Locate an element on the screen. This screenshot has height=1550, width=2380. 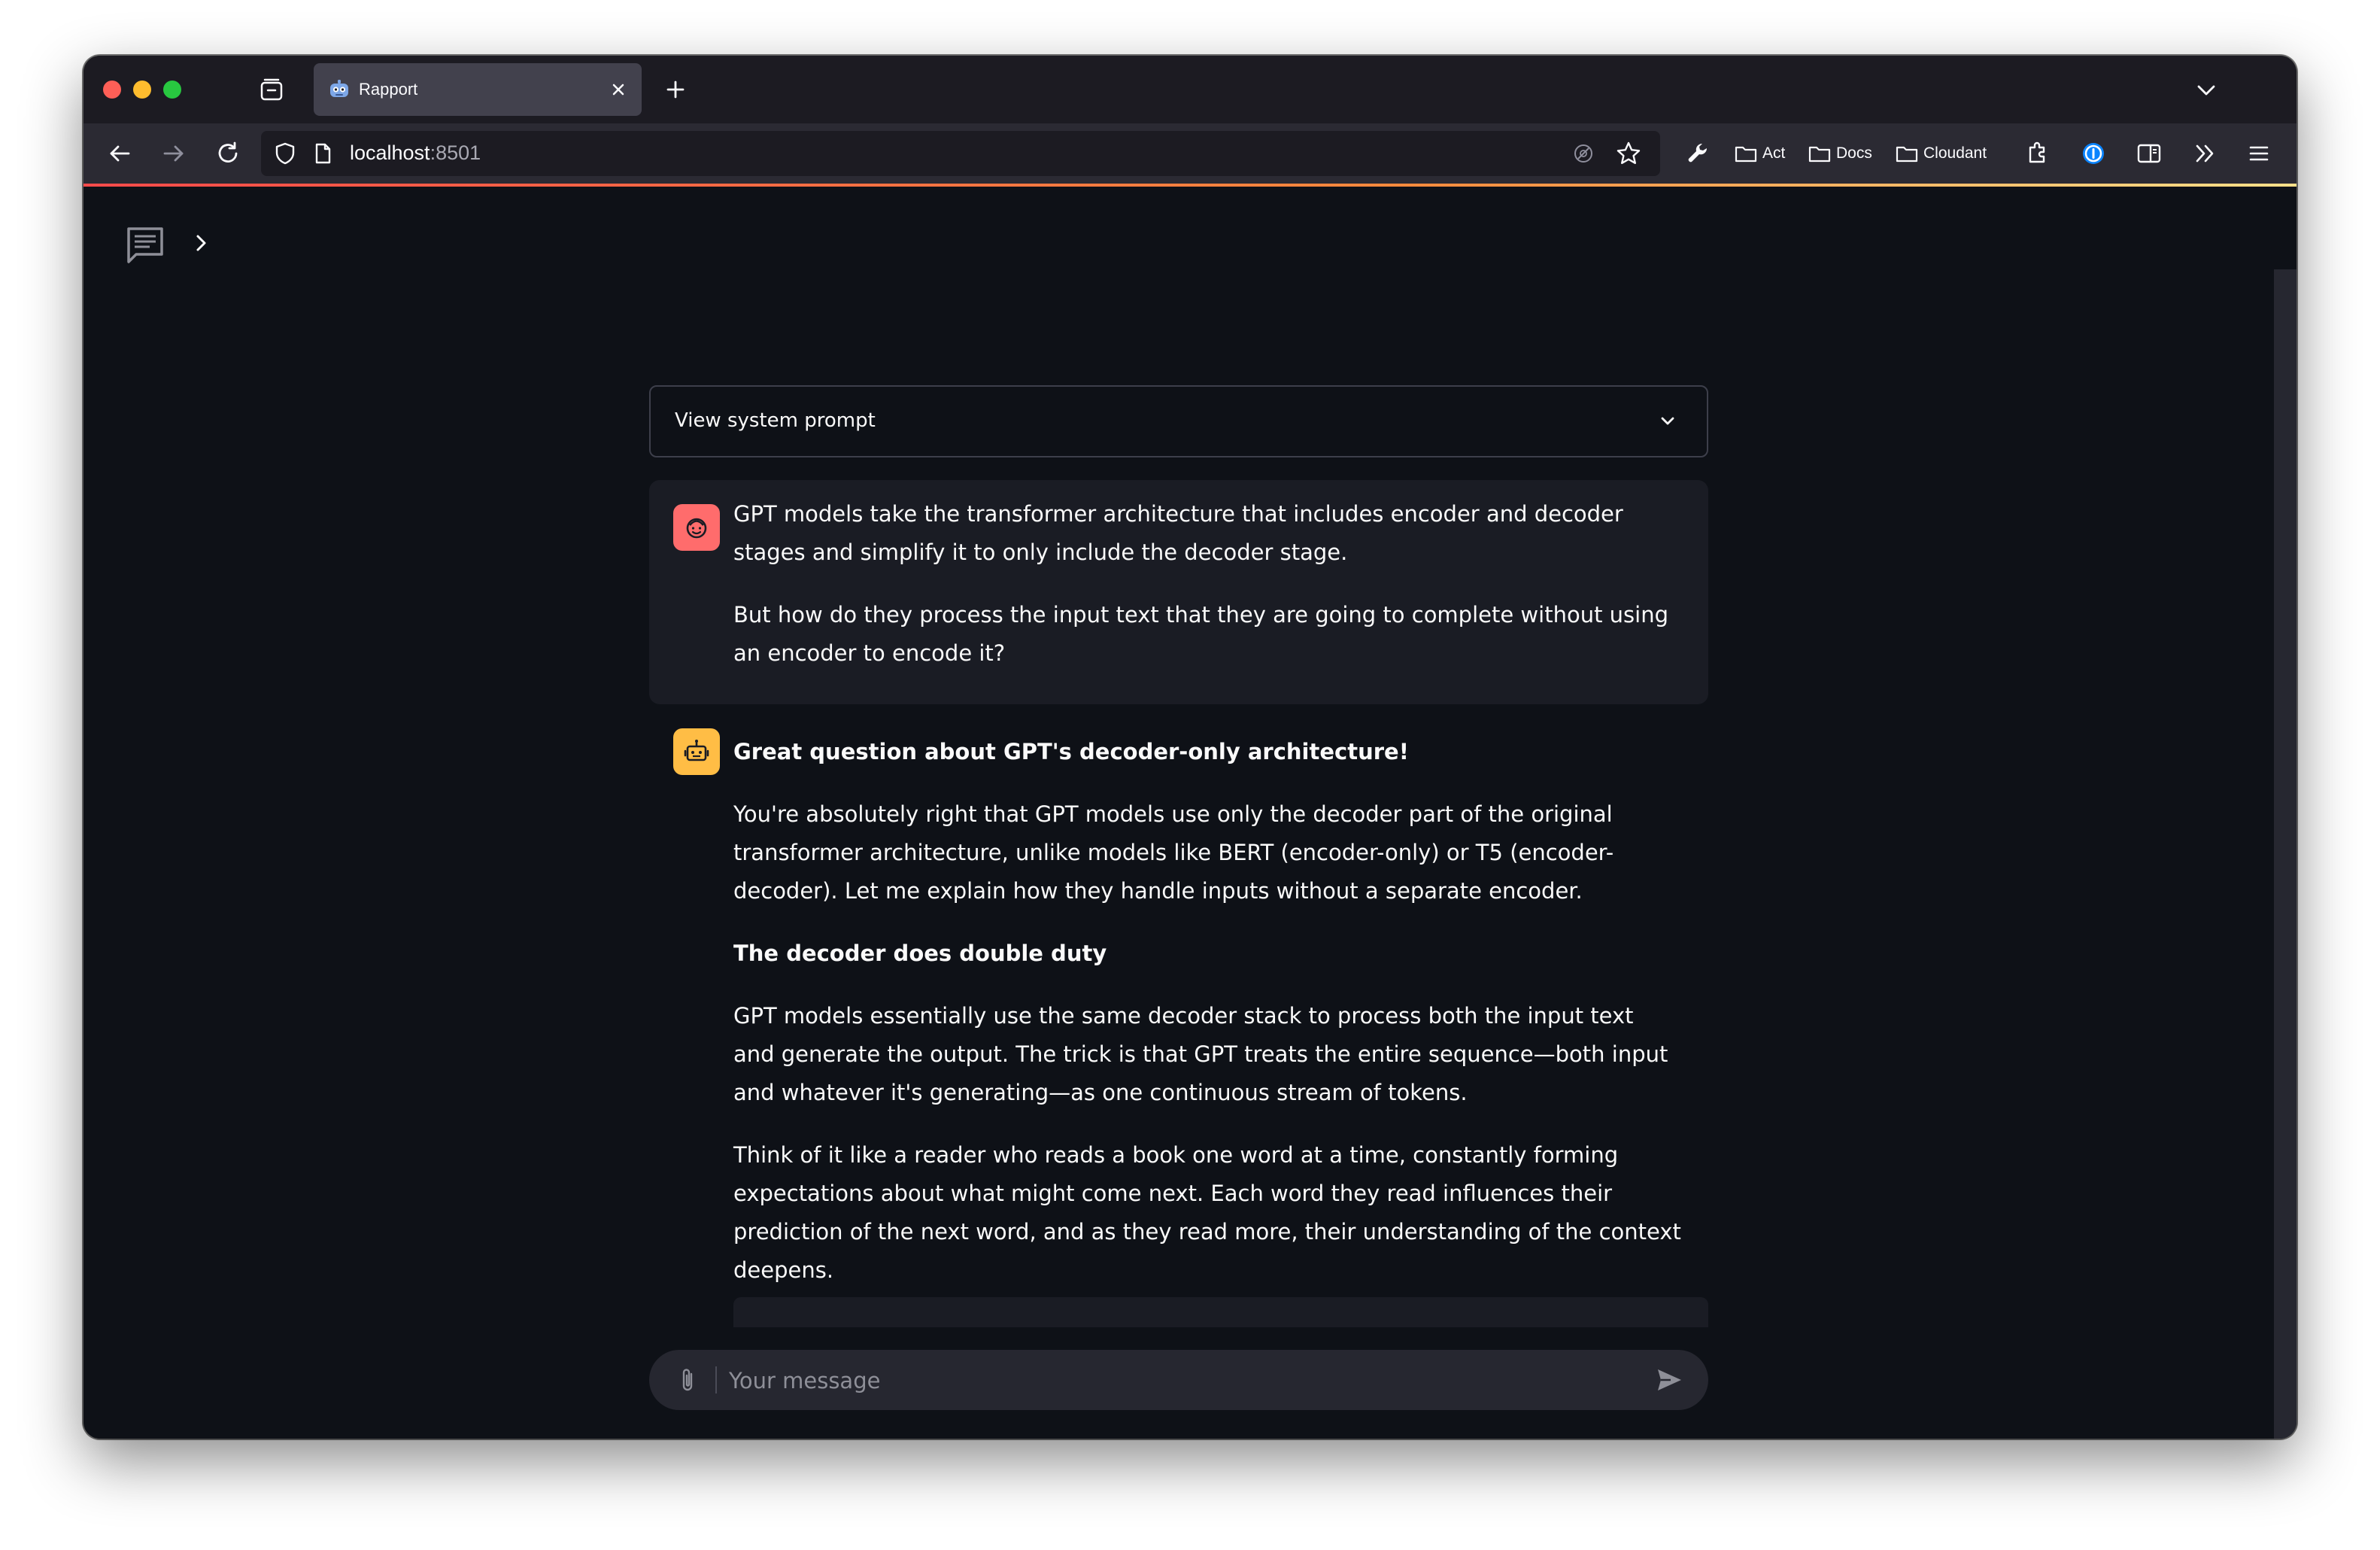
maximize-window-button is located at coordinates (172, 90).